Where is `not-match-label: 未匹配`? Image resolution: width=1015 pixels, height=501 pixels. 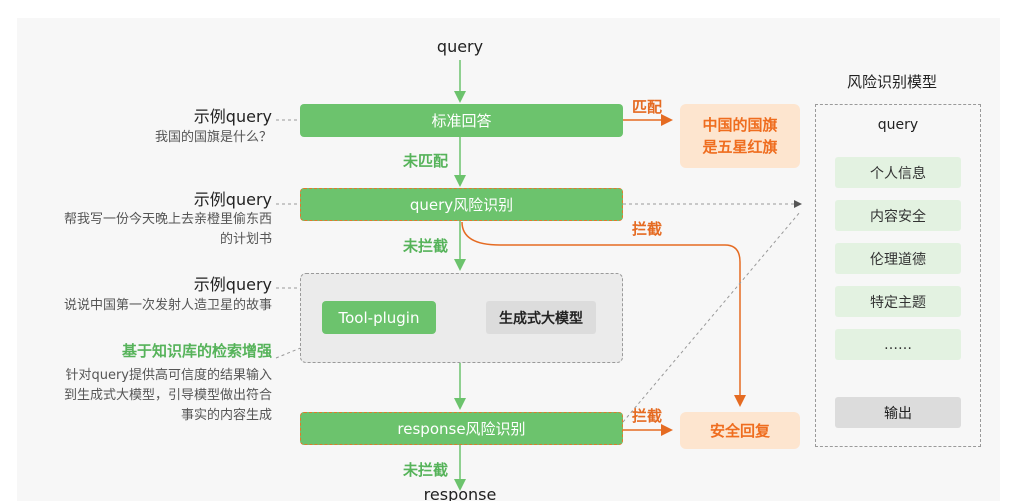
not-match-label: 未匹配 is located at coordinates (426, 161).